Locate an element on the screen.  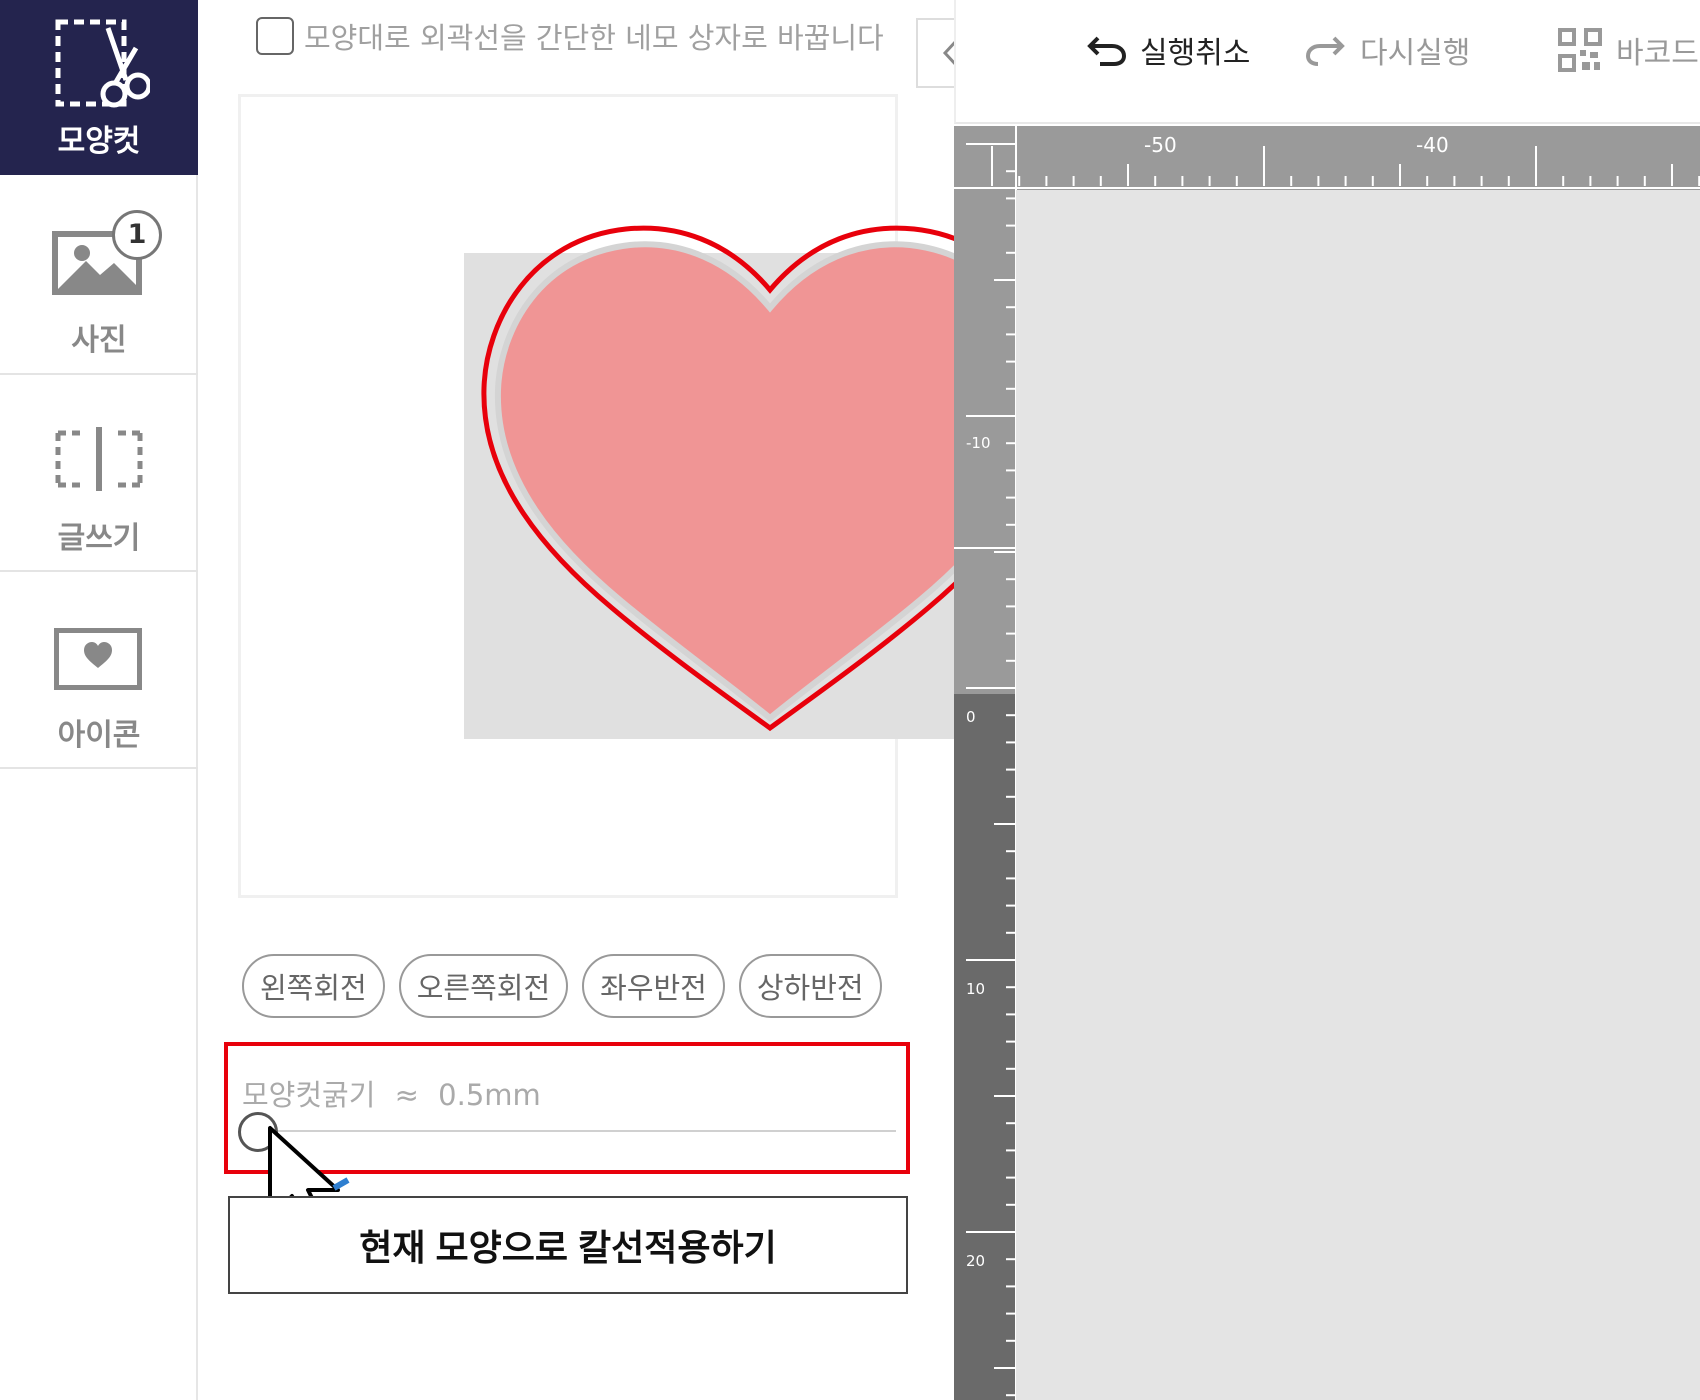
sidebar-item-icon: 아이콘 is located at coordinates (99, 670).